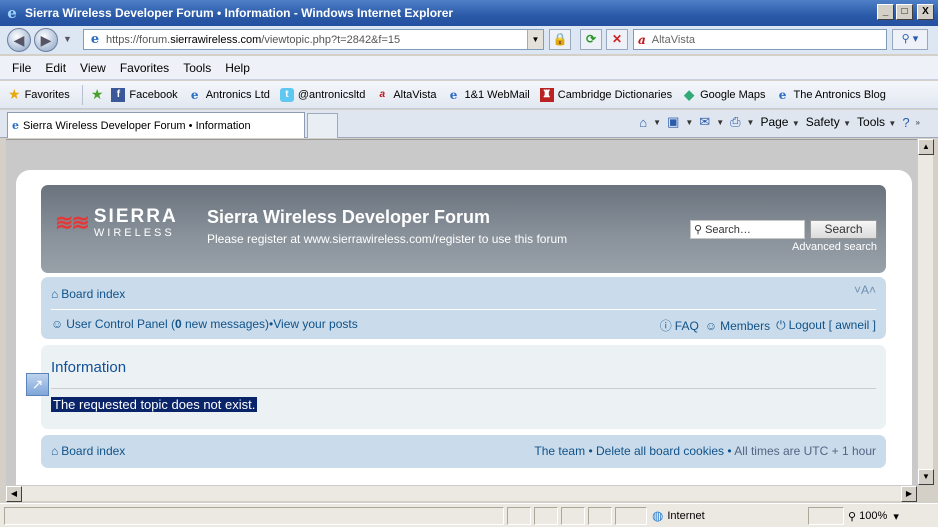 This screenshot has width=938, height=527. What do you see at coordinates (55, 68) in the screenshot?
I see `menu-edit: Edit` at bounding box center [55, 68].